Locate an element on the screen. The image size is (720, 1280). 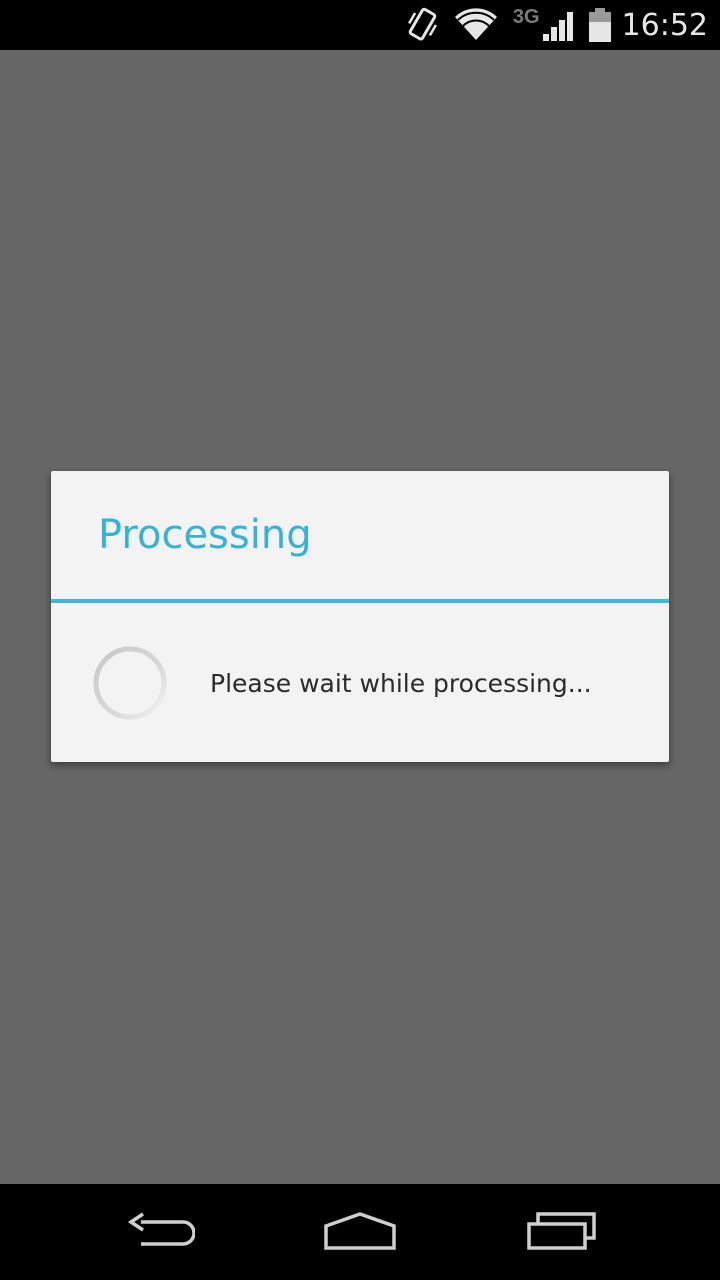
back-button is located at coordinates (160, 1232).